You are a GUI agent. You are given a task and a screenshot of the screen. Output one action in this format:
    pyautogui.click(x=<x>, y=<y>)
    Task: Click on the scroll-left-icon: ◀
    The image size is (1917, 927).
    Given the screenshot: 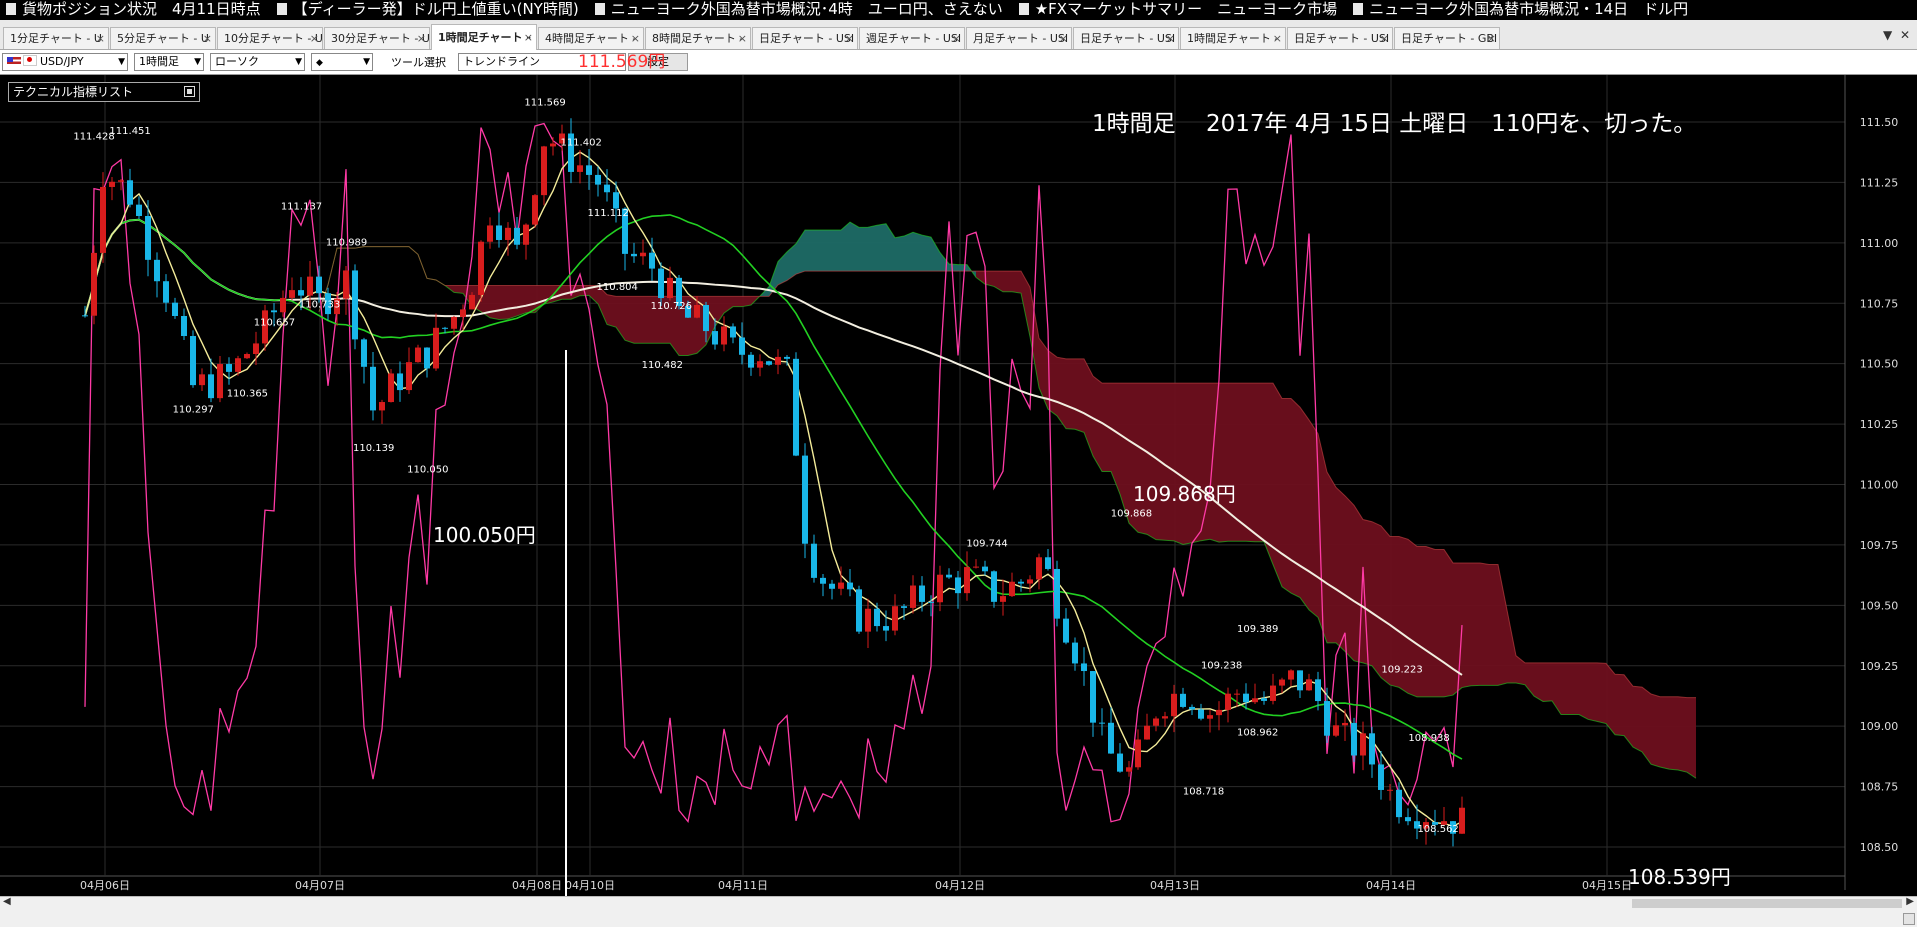 What is the action you would take?
    pyautogui.click(x=7, y=901)
    